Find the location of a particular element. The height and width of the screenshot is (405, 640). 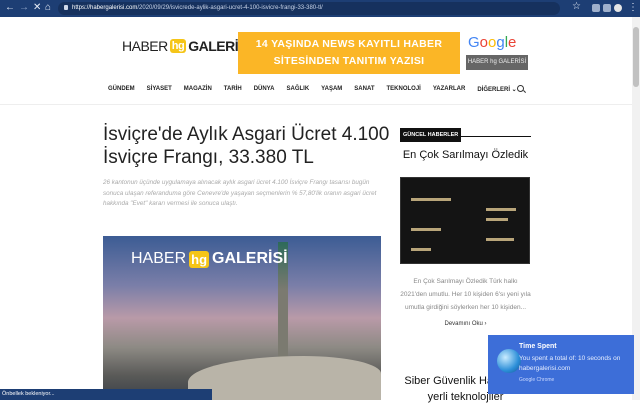

google-logo: Google is located at coordinates (492, 42).